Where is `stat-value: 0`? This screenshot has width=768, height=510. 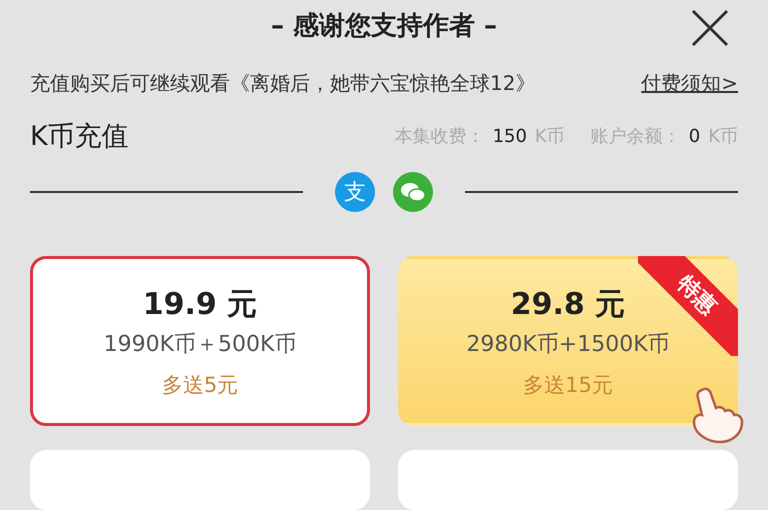
stat-value: 0 is located at coordinates (694, 136).